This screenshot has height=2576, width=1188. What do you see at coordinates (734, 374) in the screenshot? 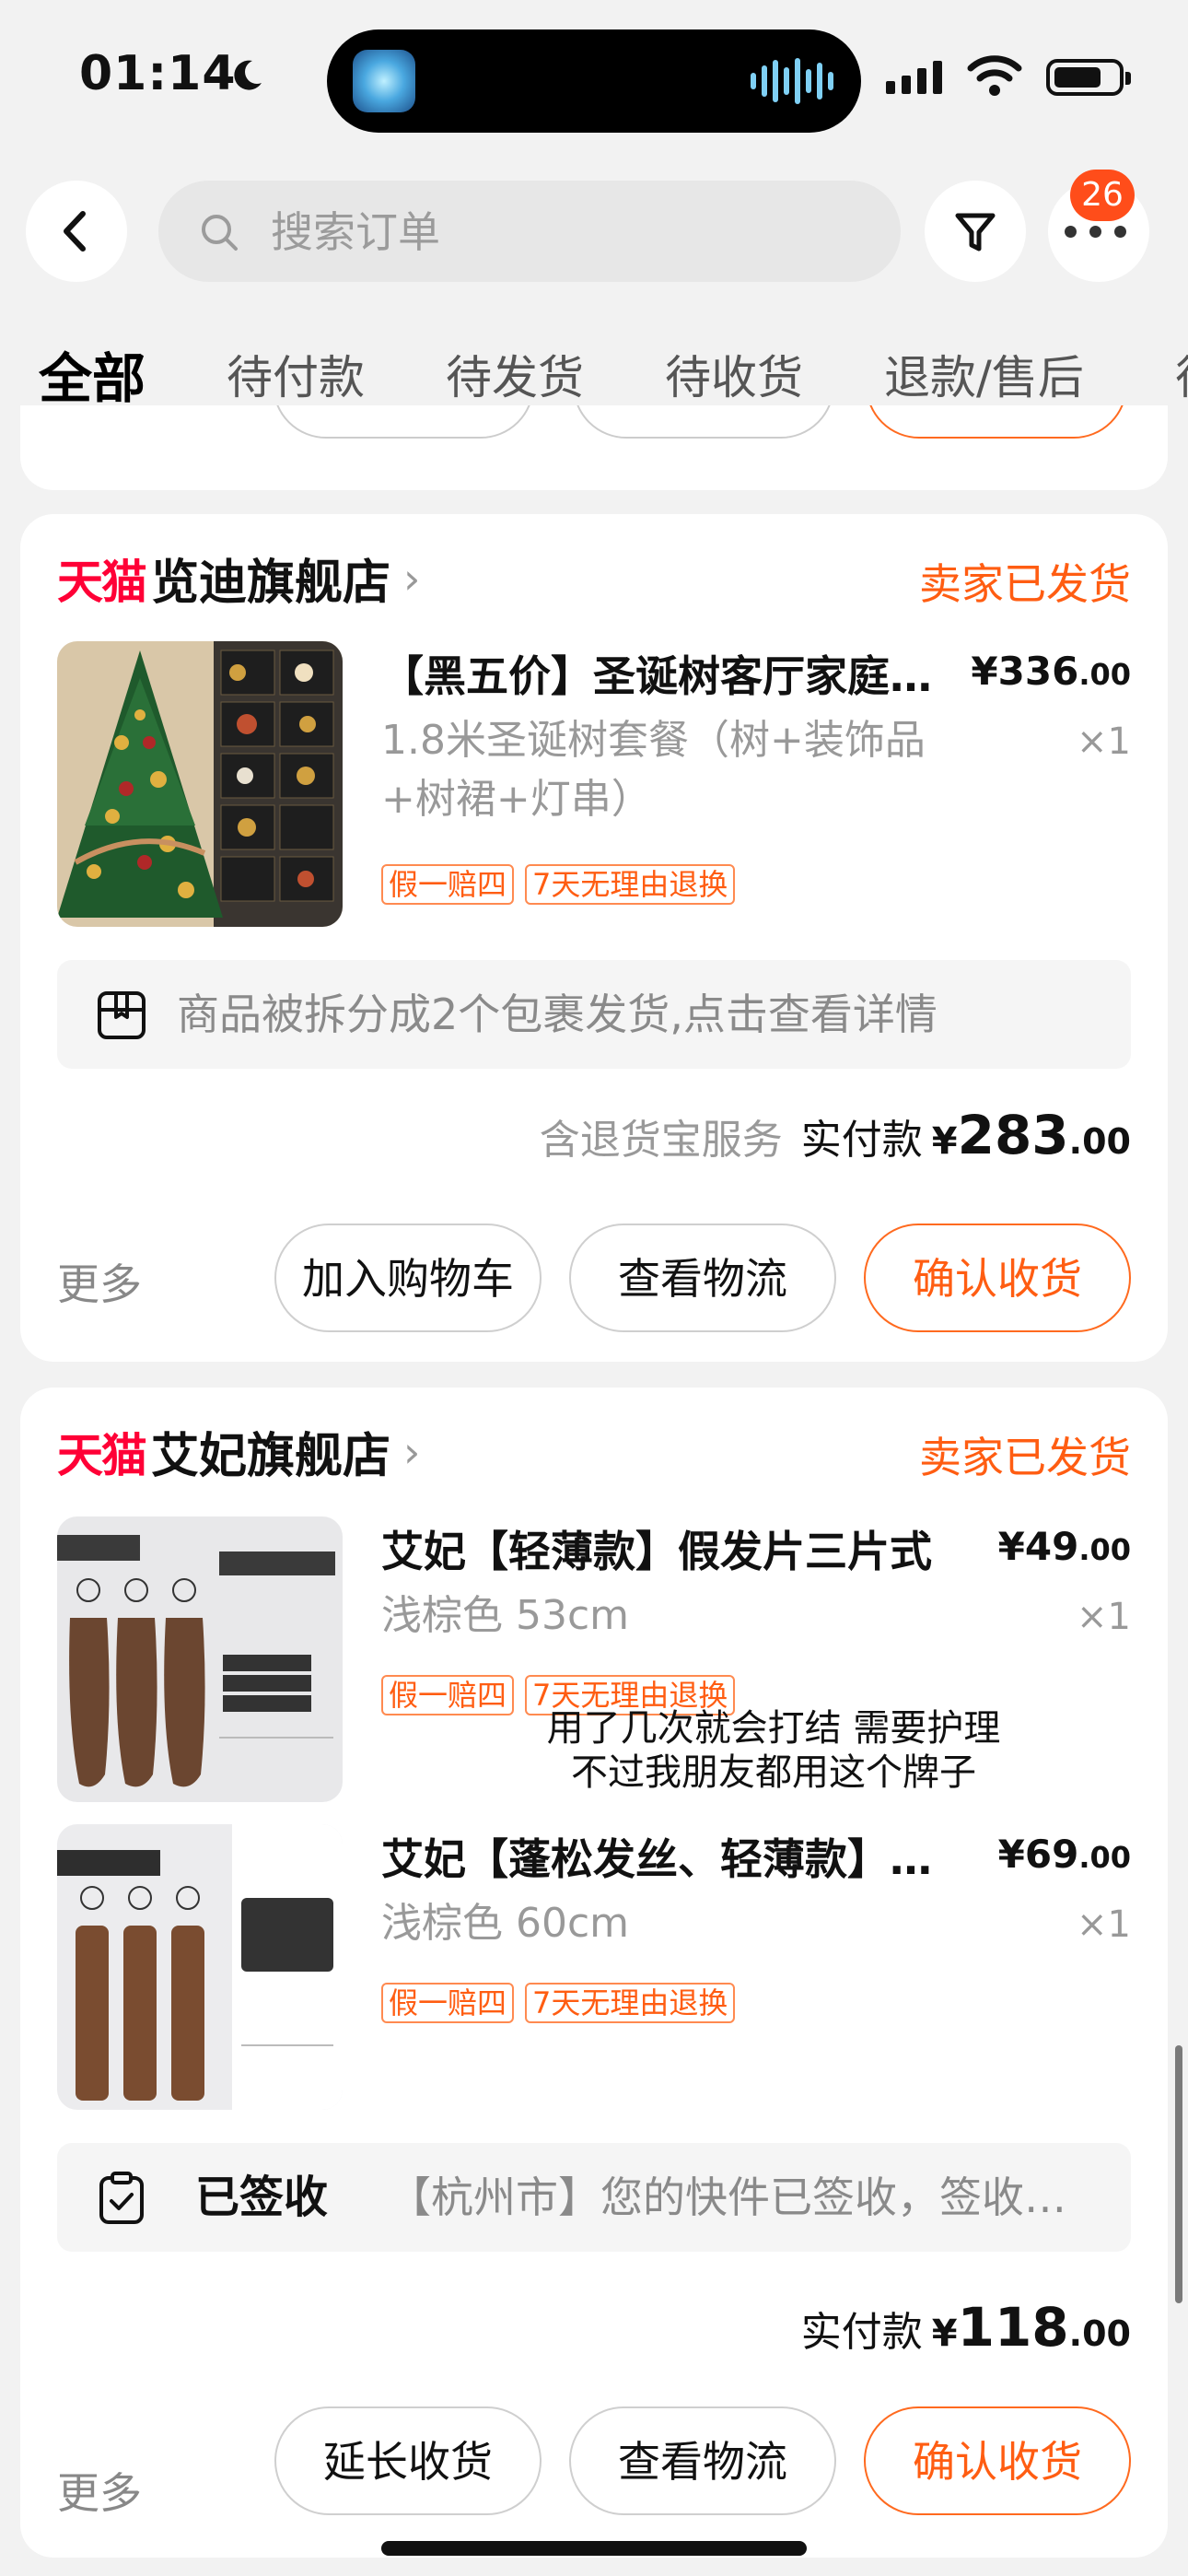
I see `tab-pending-receipt: 待收货` at bounding box center [734, 374].